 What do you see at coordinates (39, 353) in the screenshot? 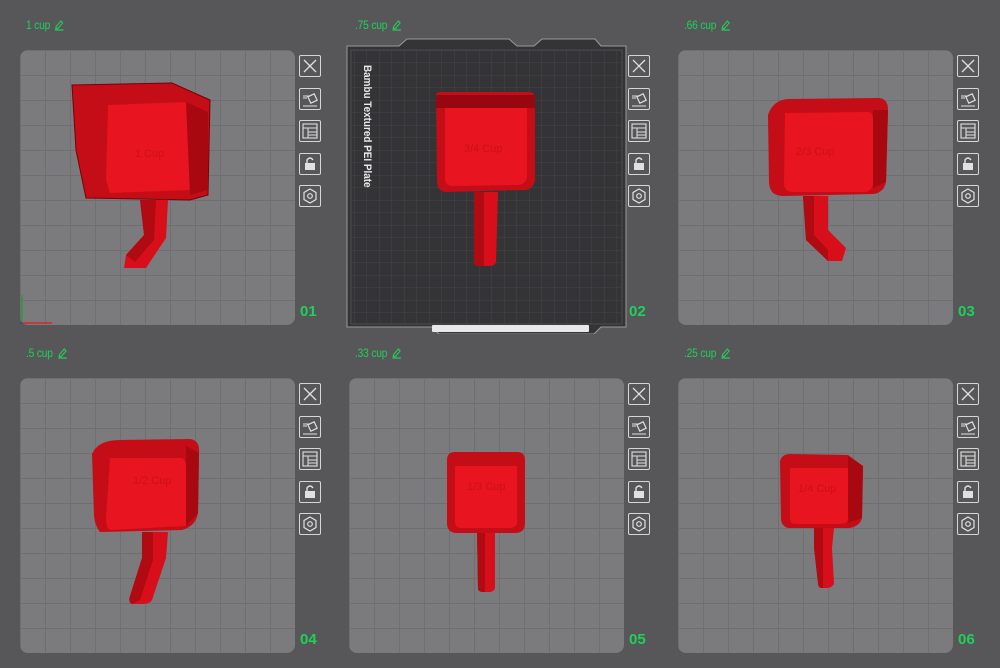
I see `plate-name-label: .5 cup` at bounding box center [39, 353].